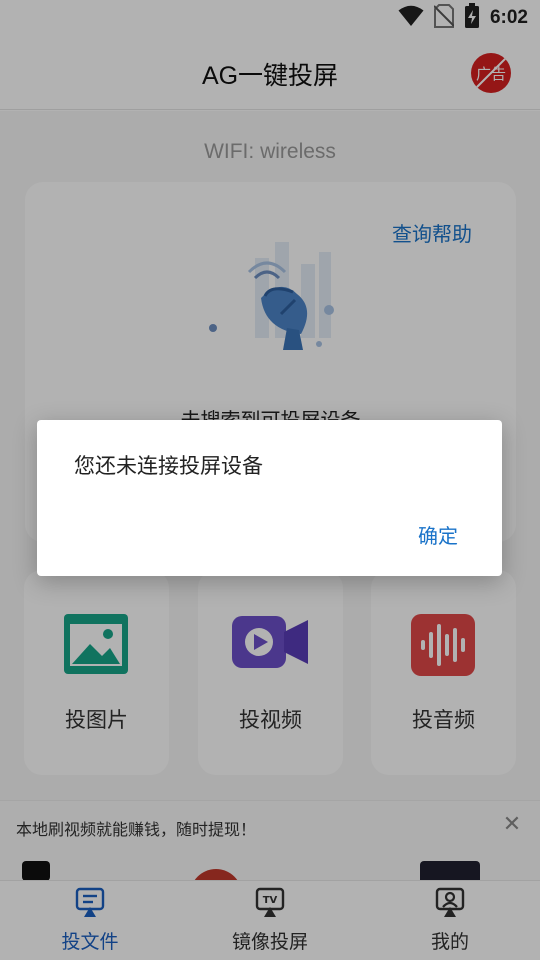 Image resolution: width=540 pixels, height=960 pixels. Describe the element at coordinates (438, 534) in the screenshot. I see `confirm-button: 确定` at that location.